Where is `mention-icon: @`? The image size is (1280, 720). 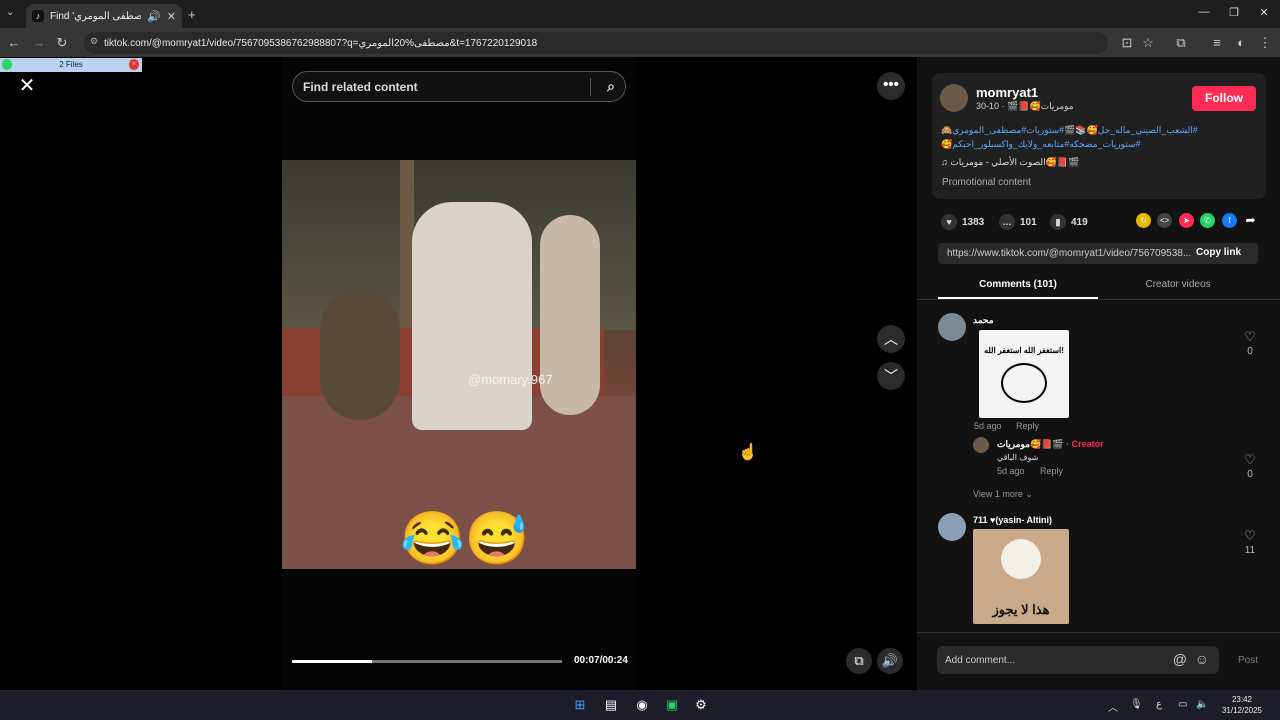
mention-icon: @ is located at coordinates (1180, 659).